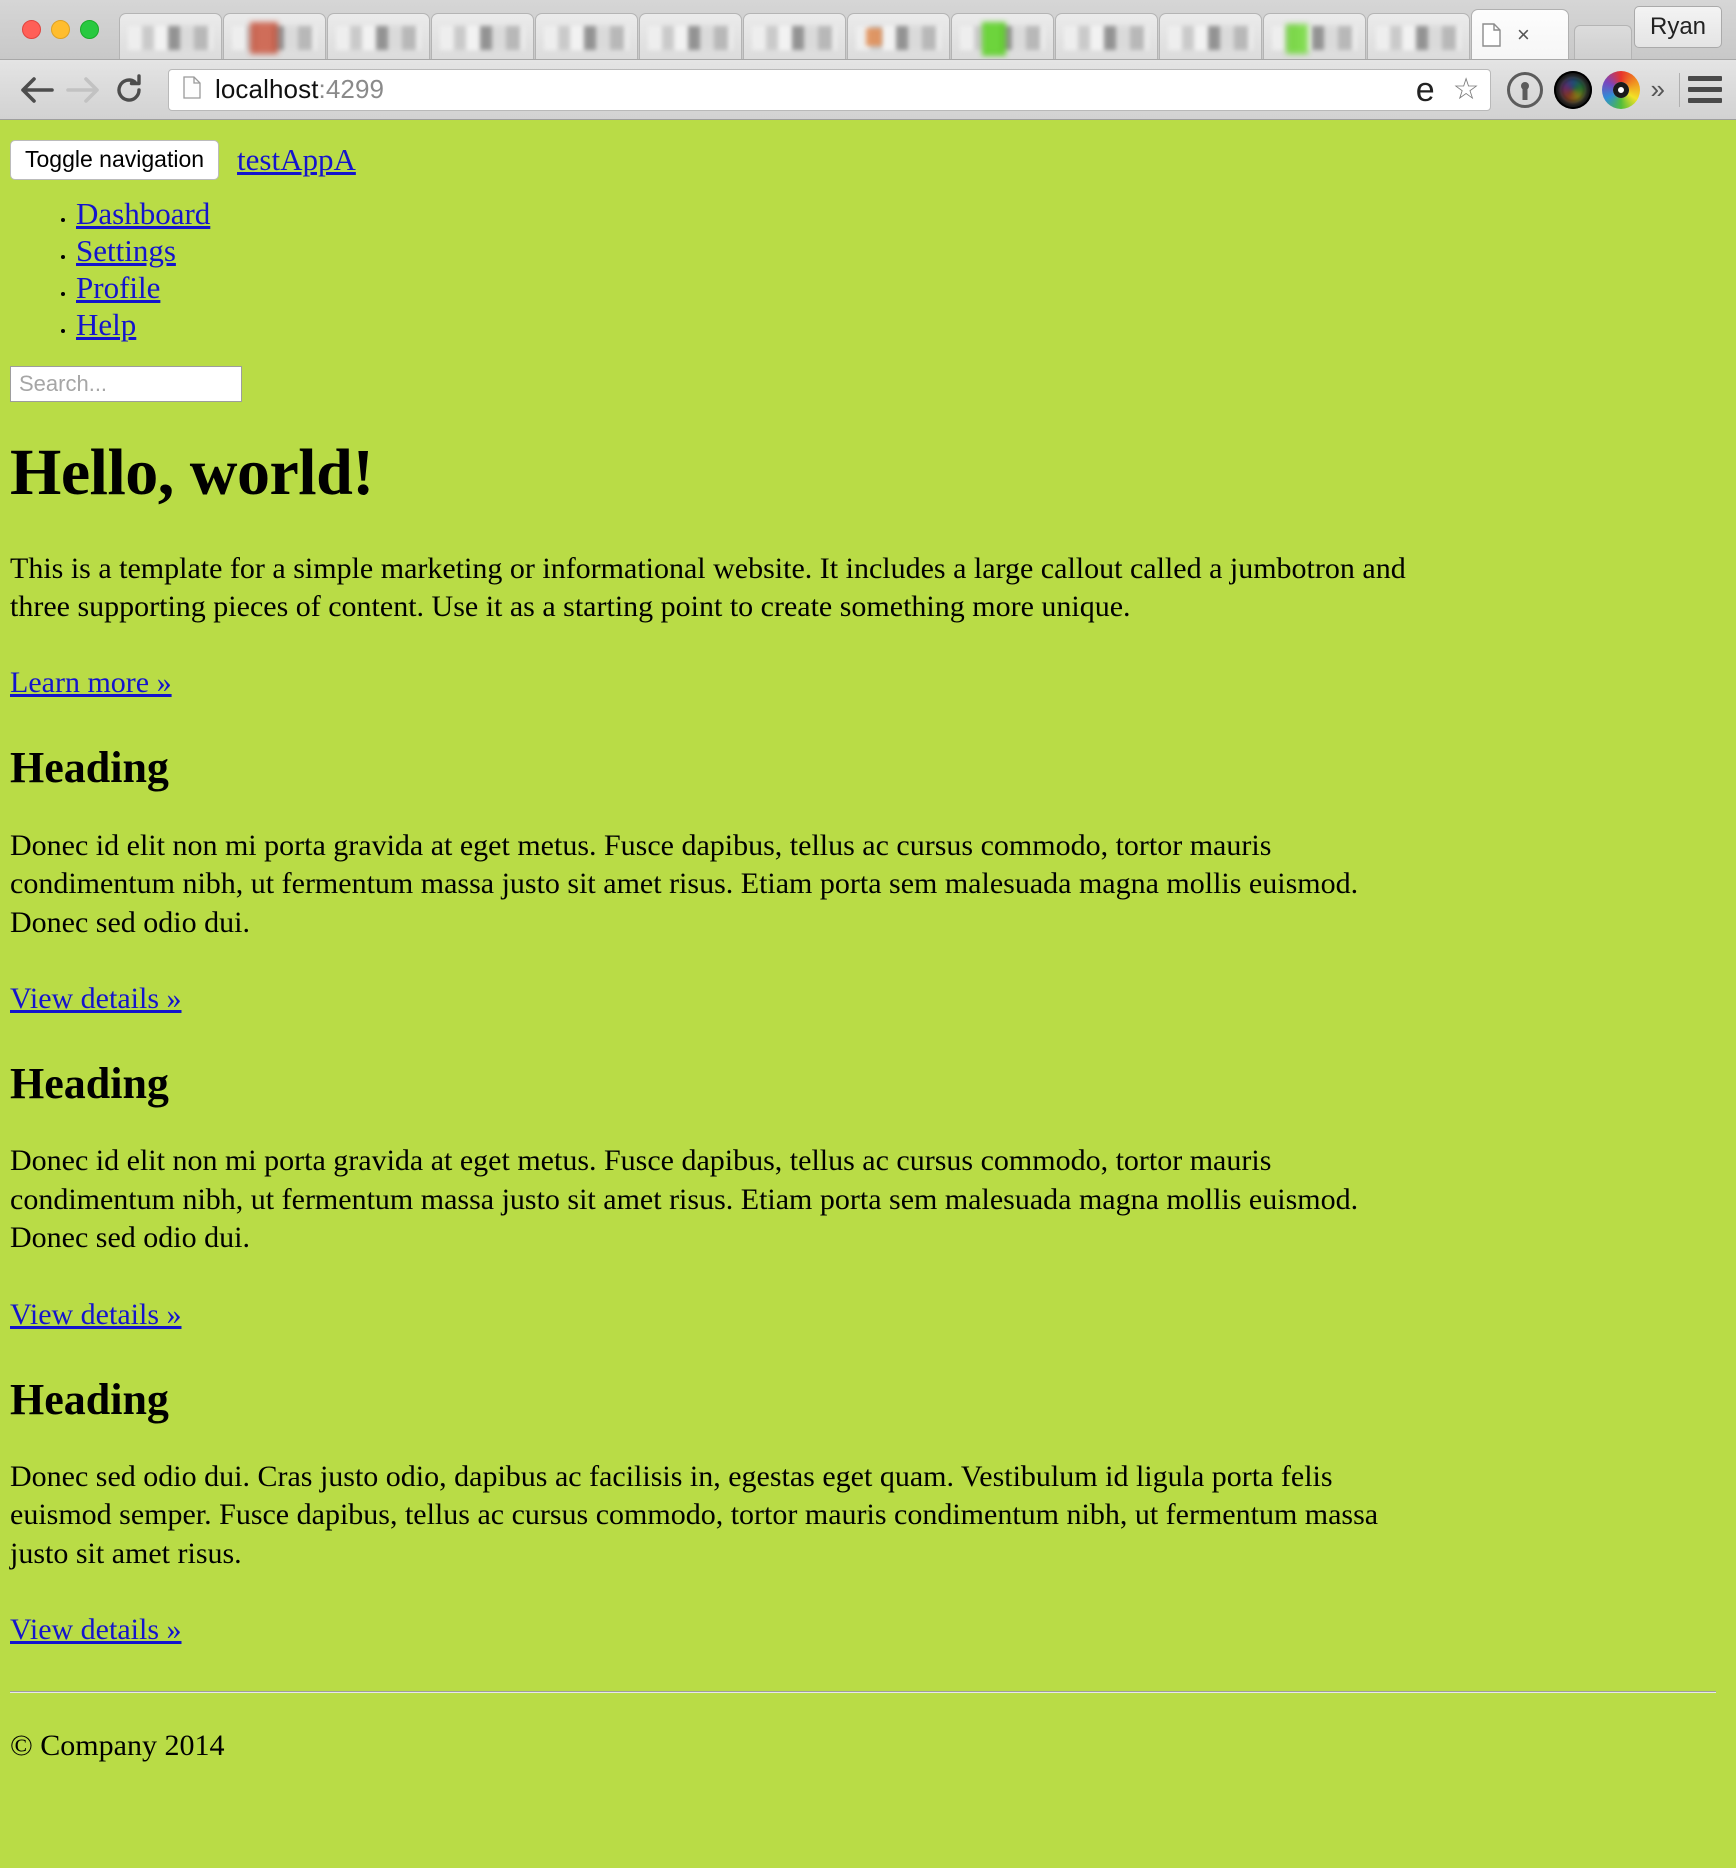 The width and height of the screenshot is (1736, 1868). What do you see at coordinates (1678, 27) in the screenshot?
I see `profile-button: Ryan` at bounding box center [1678, 27].